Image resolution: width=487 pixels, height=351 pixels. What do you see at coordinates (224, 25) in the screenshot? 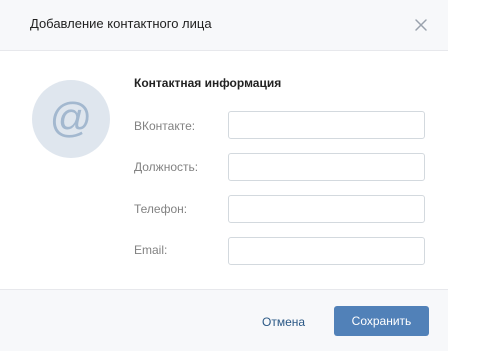
I see `dialog-header: Добавление контактного лица` at bounding box center [224, 25].